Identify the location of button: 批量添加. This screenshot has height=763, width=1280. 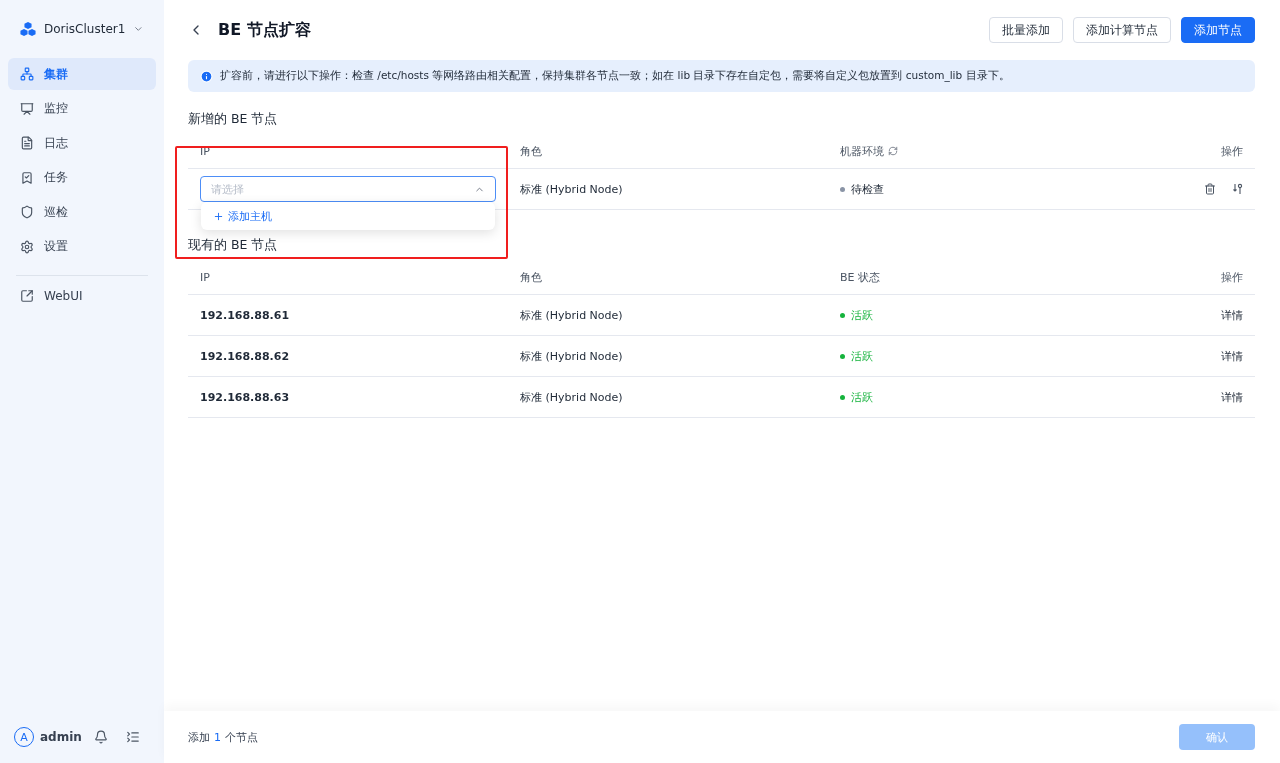
(1026, 30).